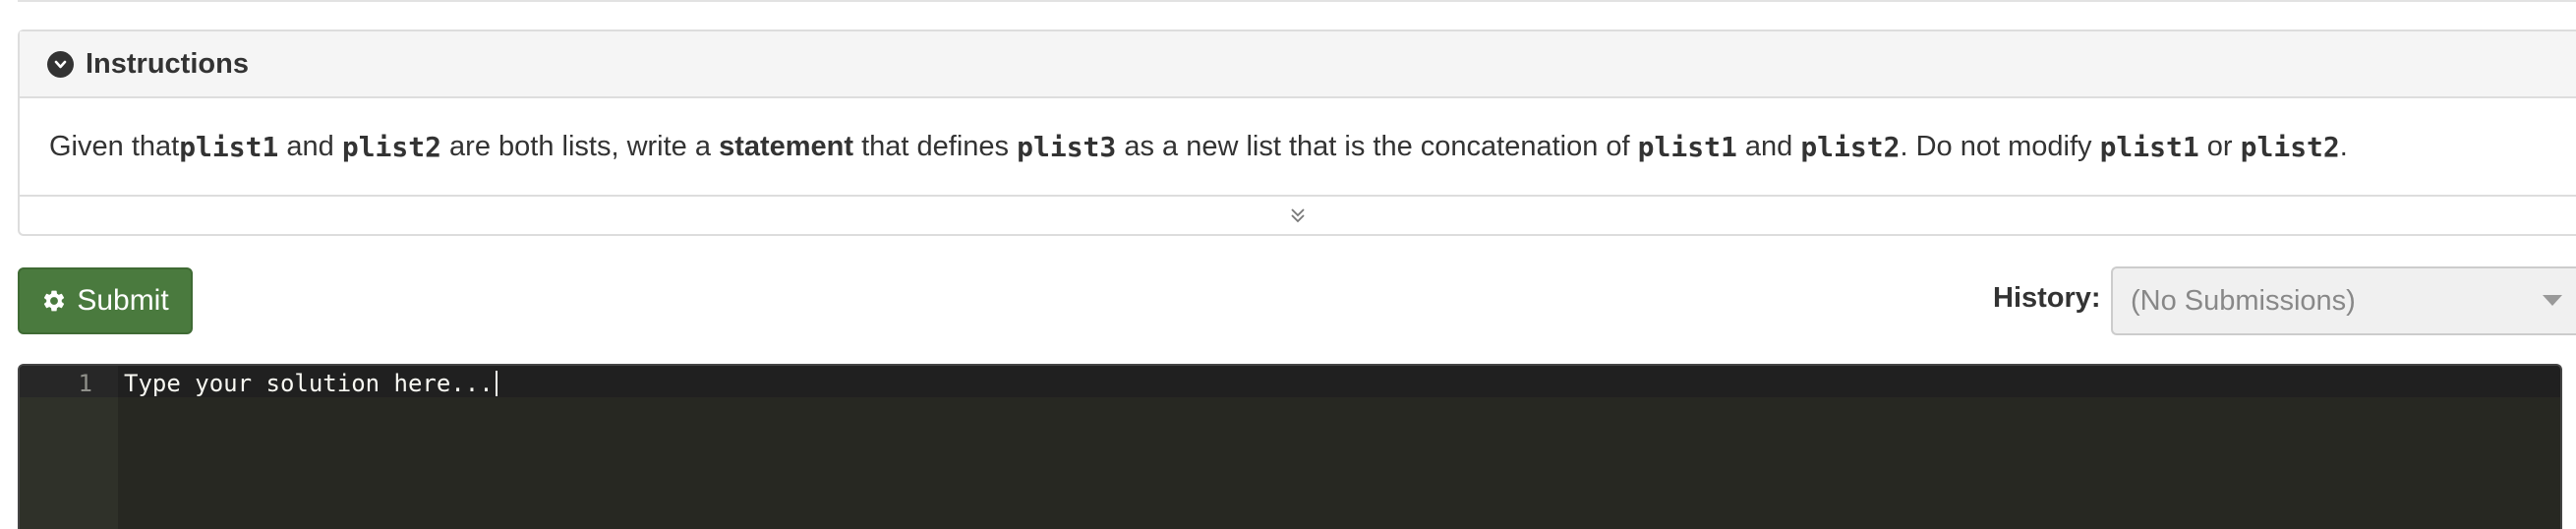 The width and height of the screenshot is (2576, 529). Describe the element at coordinates (85, 383) in the screenshot. I see `line-number: 1` at that location.